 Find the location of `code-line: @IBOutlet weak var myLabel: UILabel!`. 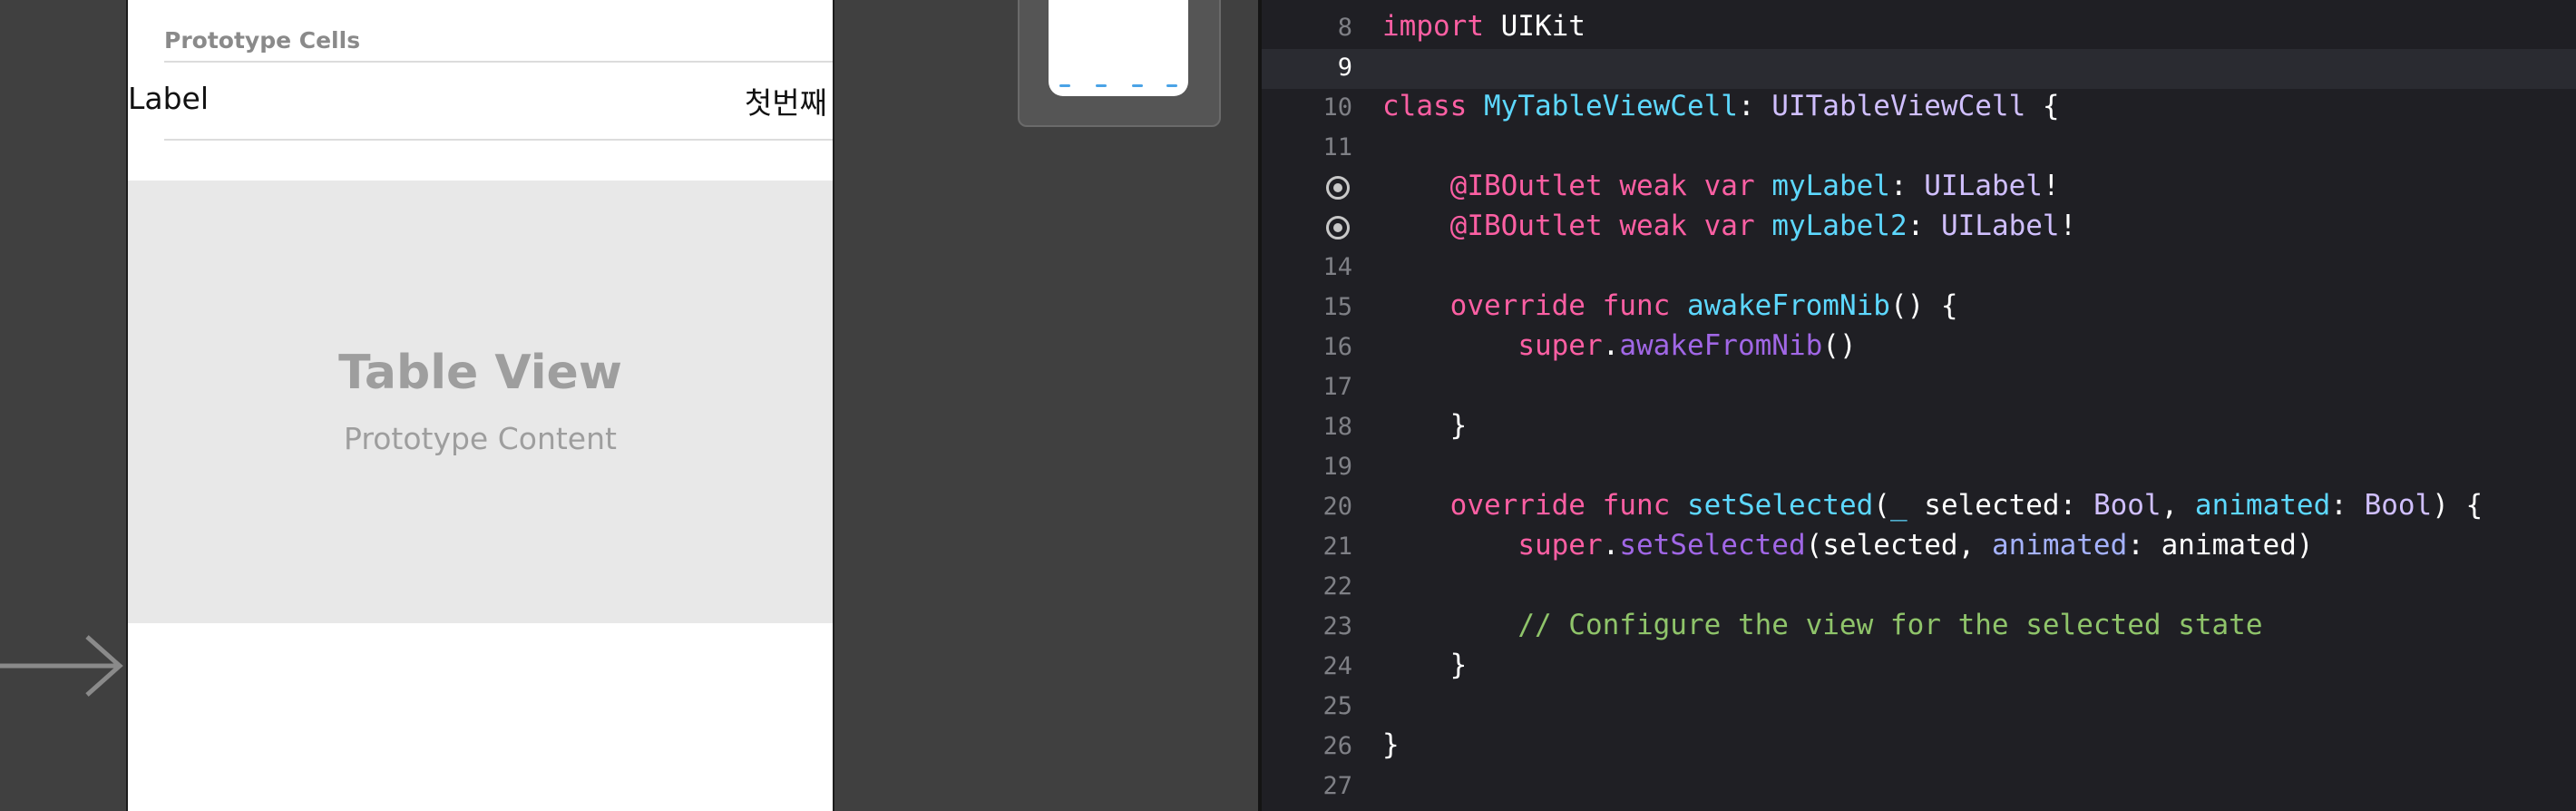

code-line: @IBOutlet weak var myLabel: UILabel! is located at coordinates (1919, 189).